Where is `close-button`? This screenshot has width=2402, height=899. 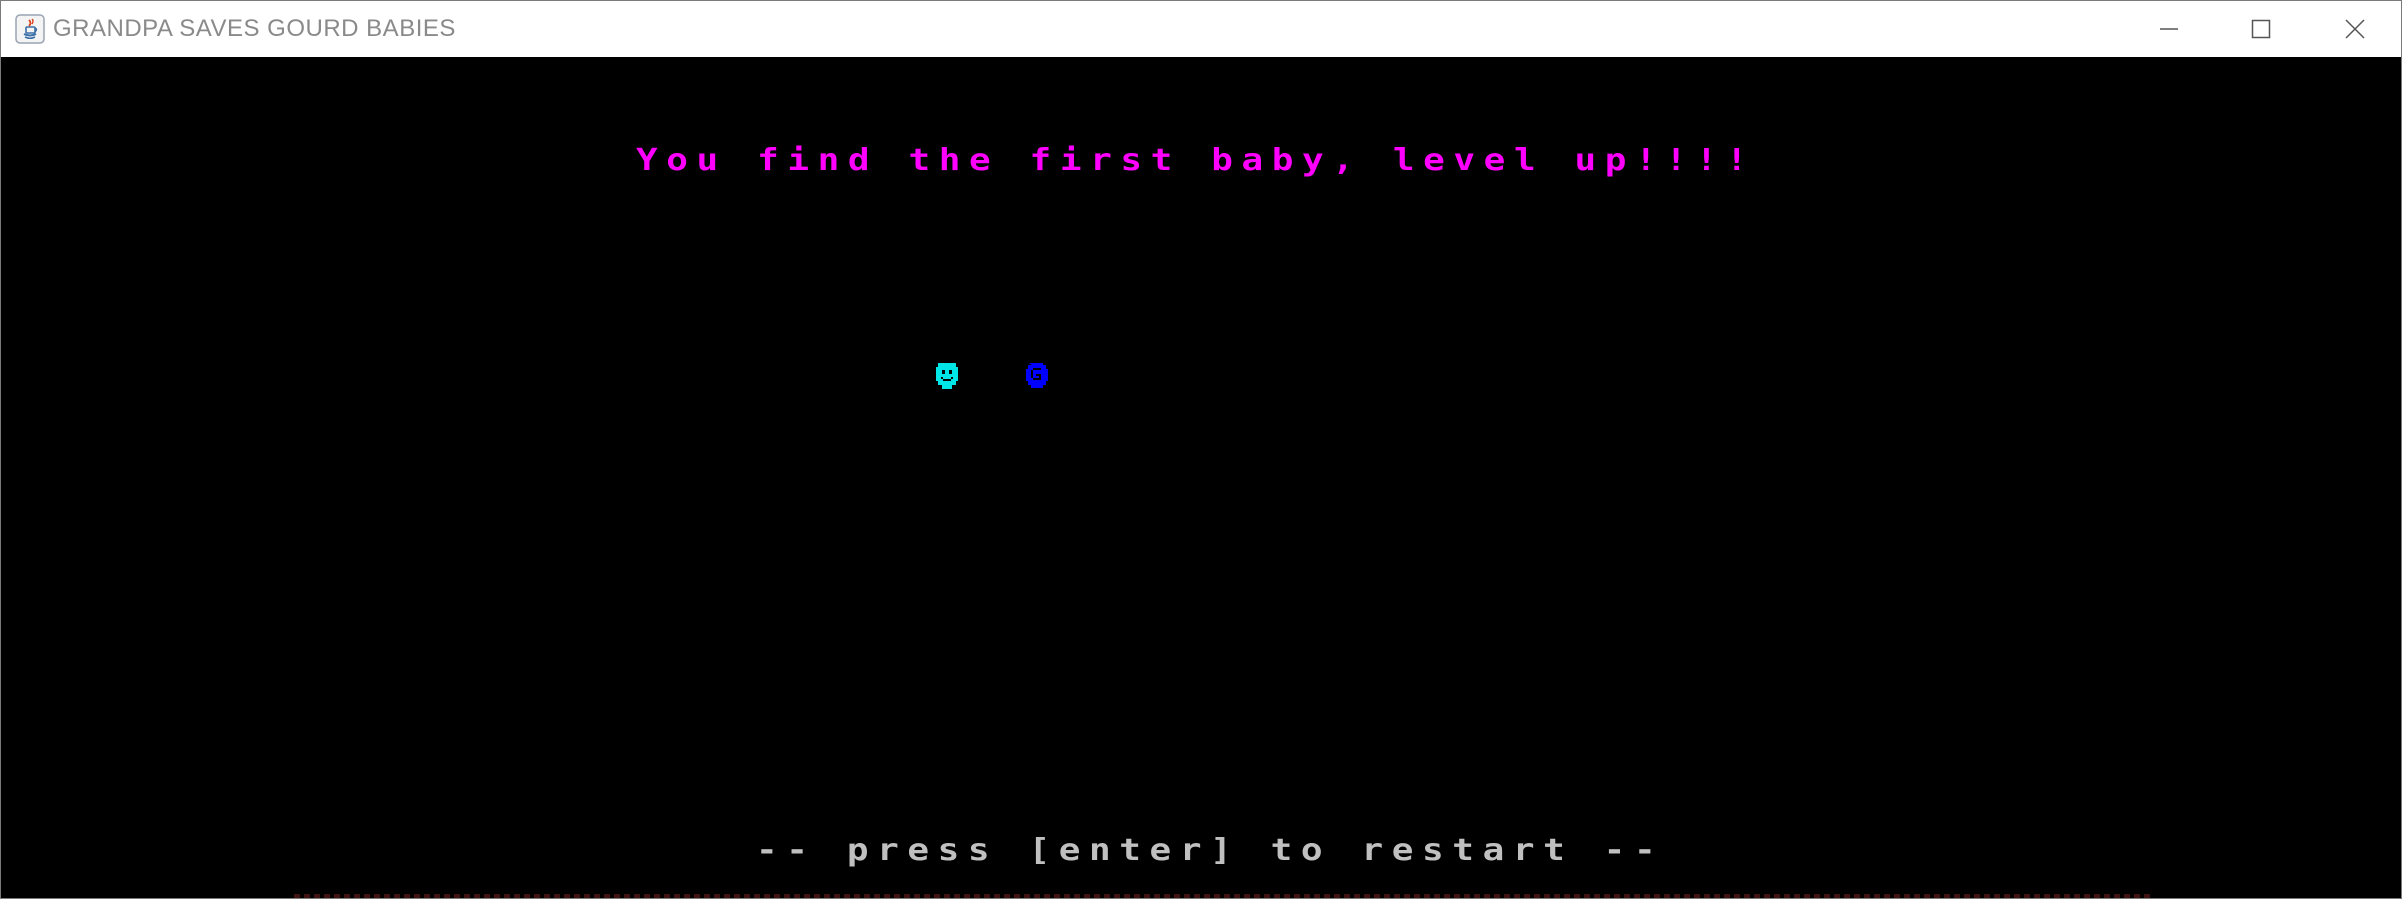
close-button is located at coordinates (2355, 29).